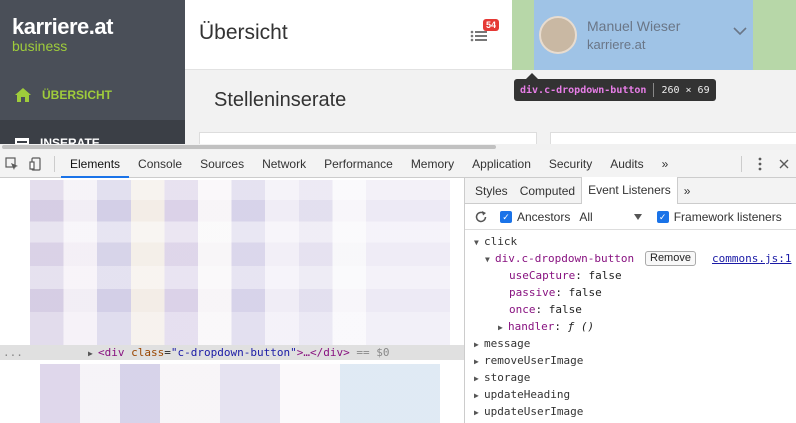 Image resolution: width=796 pixels, height=423 pixels. I want to click on listener-type: click, so click(501, 241).